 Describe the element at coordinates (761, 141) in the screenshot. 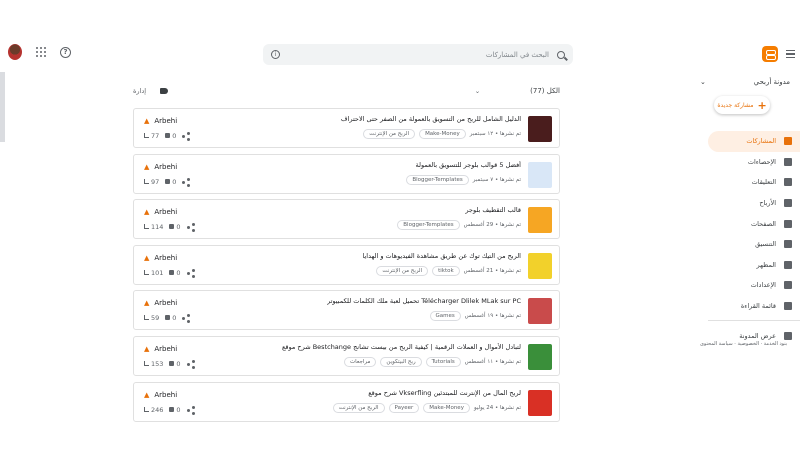

I see `sidebar-item-label: المشاركات` at that location.